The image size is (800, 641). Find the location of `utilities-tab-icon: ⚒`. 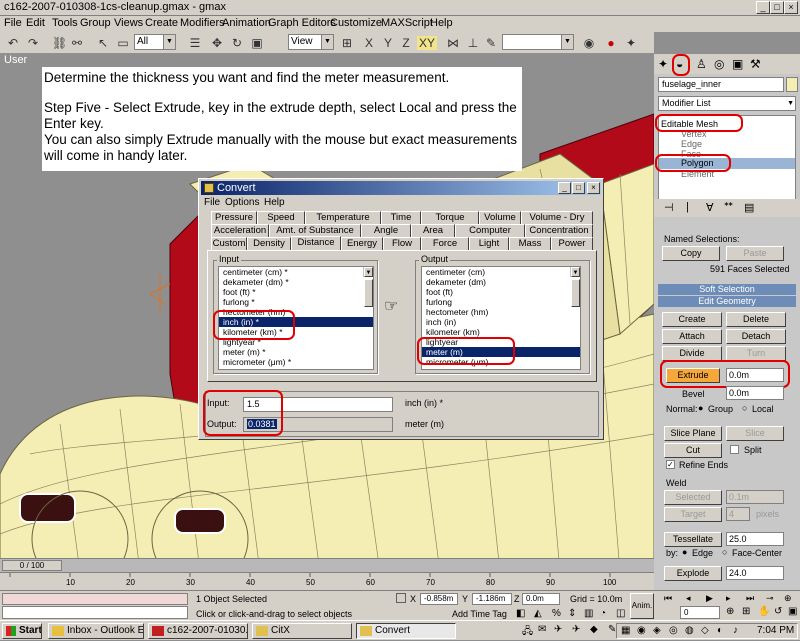

utilities-tab-icon: ⚒ is located at coordinates (755, 64).